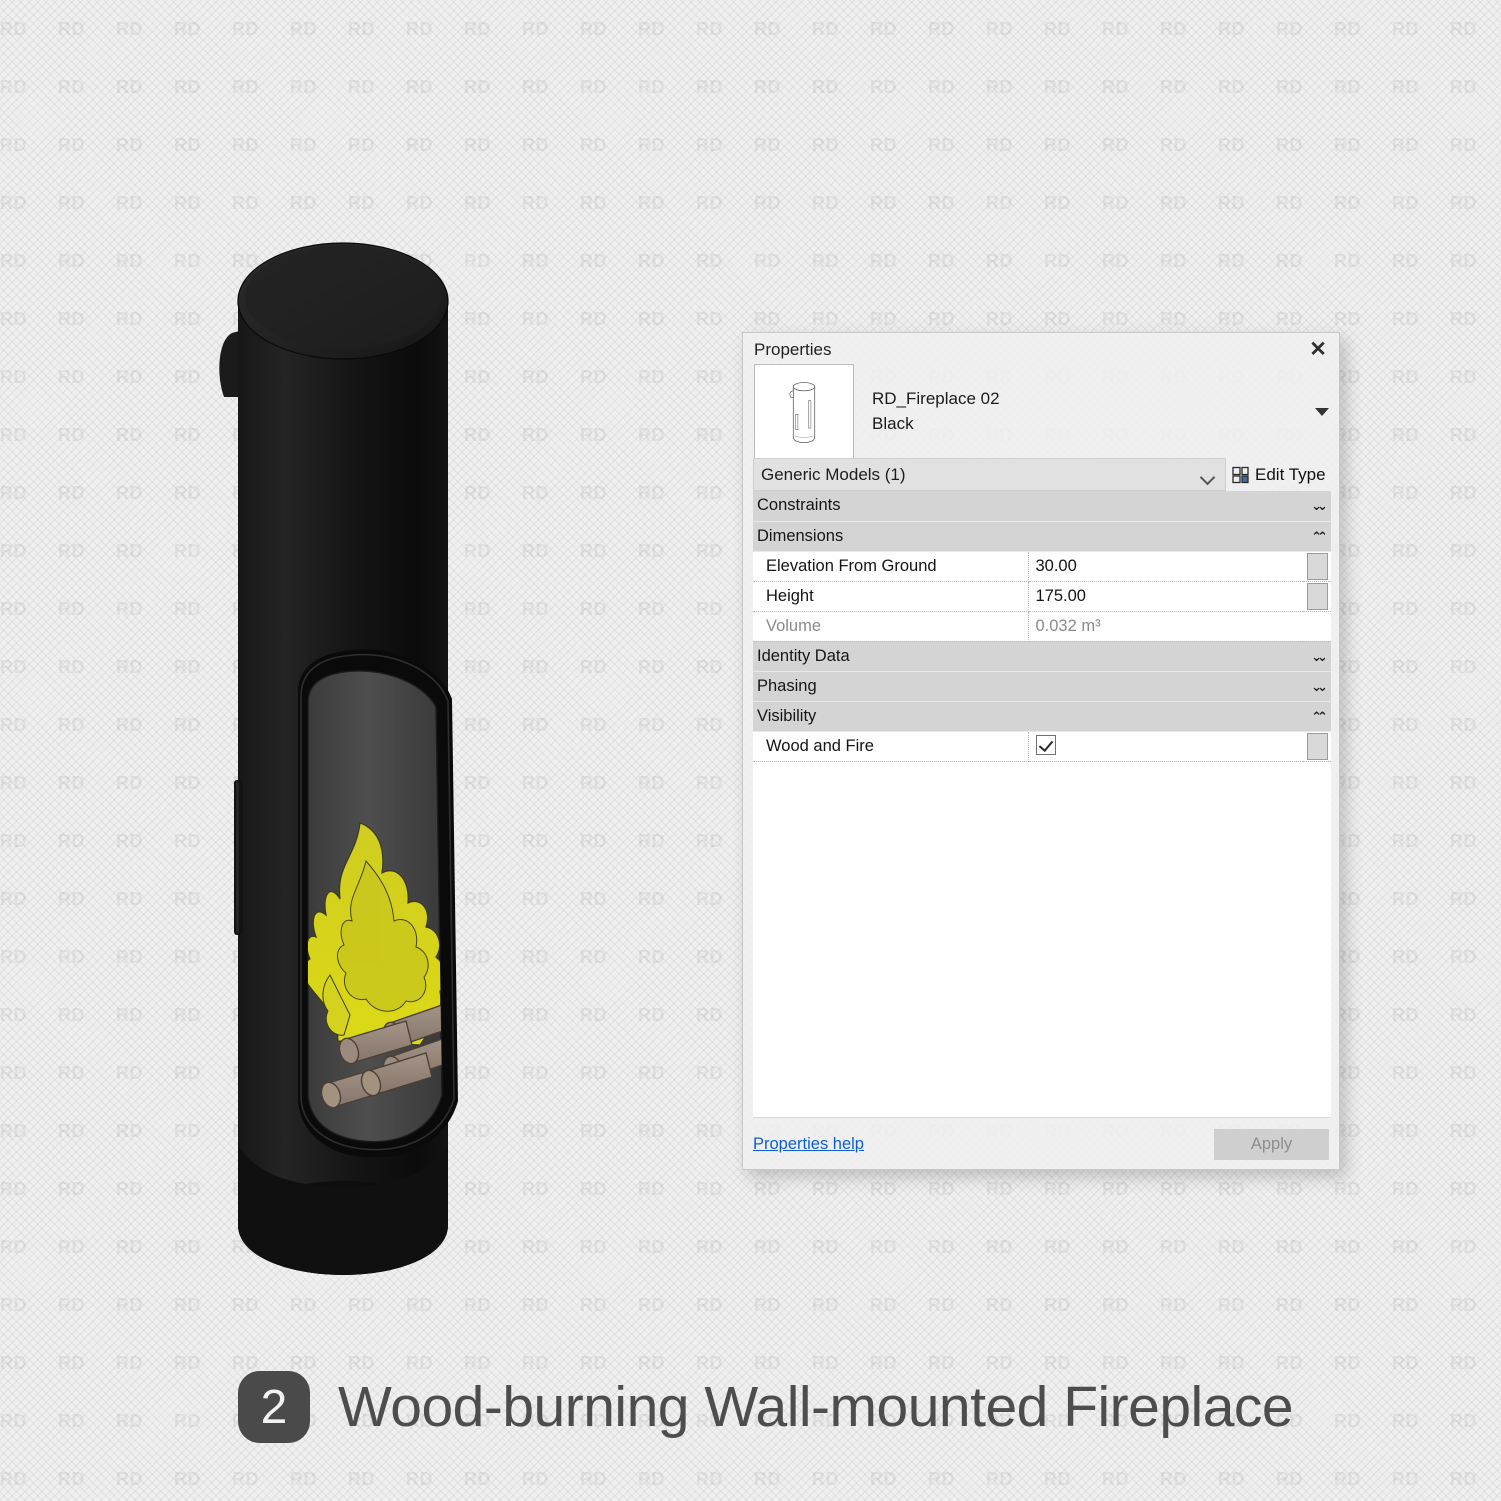 The width and height of the screenshot is (1501, 1501). Describe the element at coordinates (936, 399) in the screenshot. I see `family-name: RD_Fireplace 02` at that location.